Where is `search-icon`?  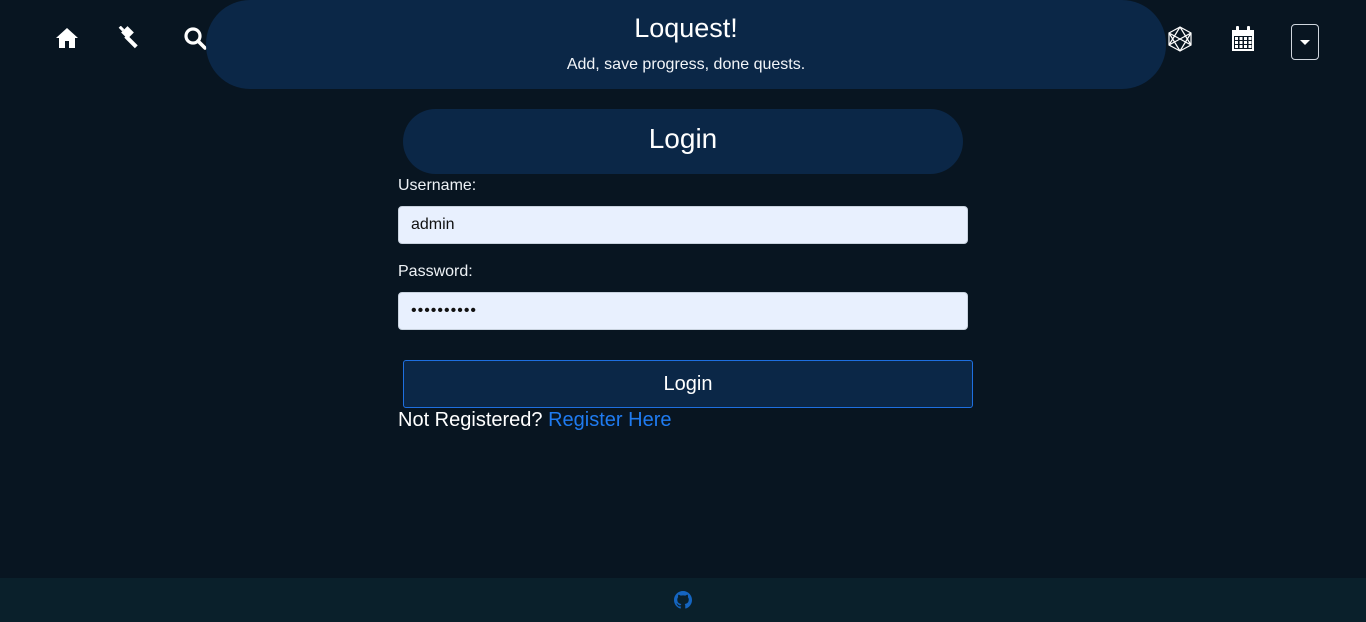 search-icon is located at coordinates (195, 38).